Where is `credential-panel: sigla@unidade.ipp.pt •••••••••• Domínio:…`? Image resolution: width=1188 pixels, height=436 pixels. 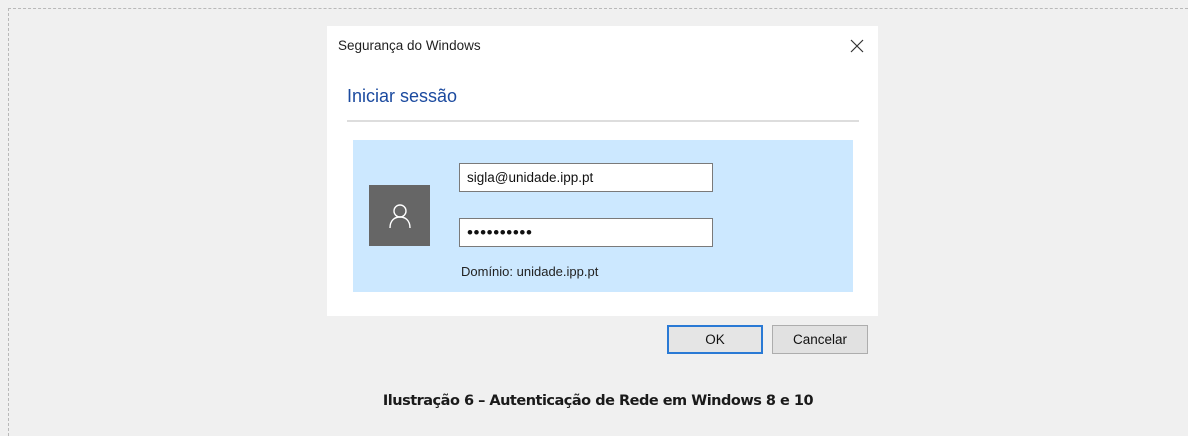
credential-panel: sigla@unidade.ipp.pt •••••••••• Domínio:… is located at coordinates (603, 216).